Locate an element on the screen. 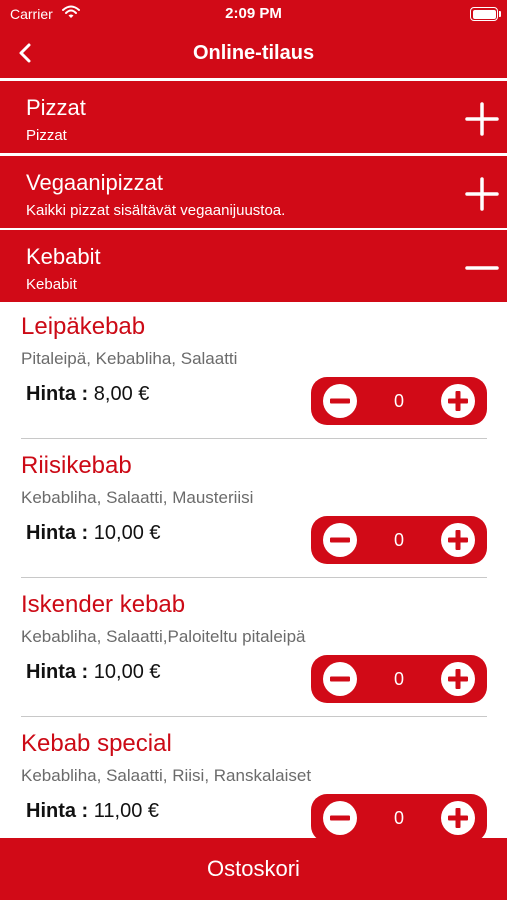 This screenshot has height=900, width=507. battery-tip is located at coordinates (500, 14).